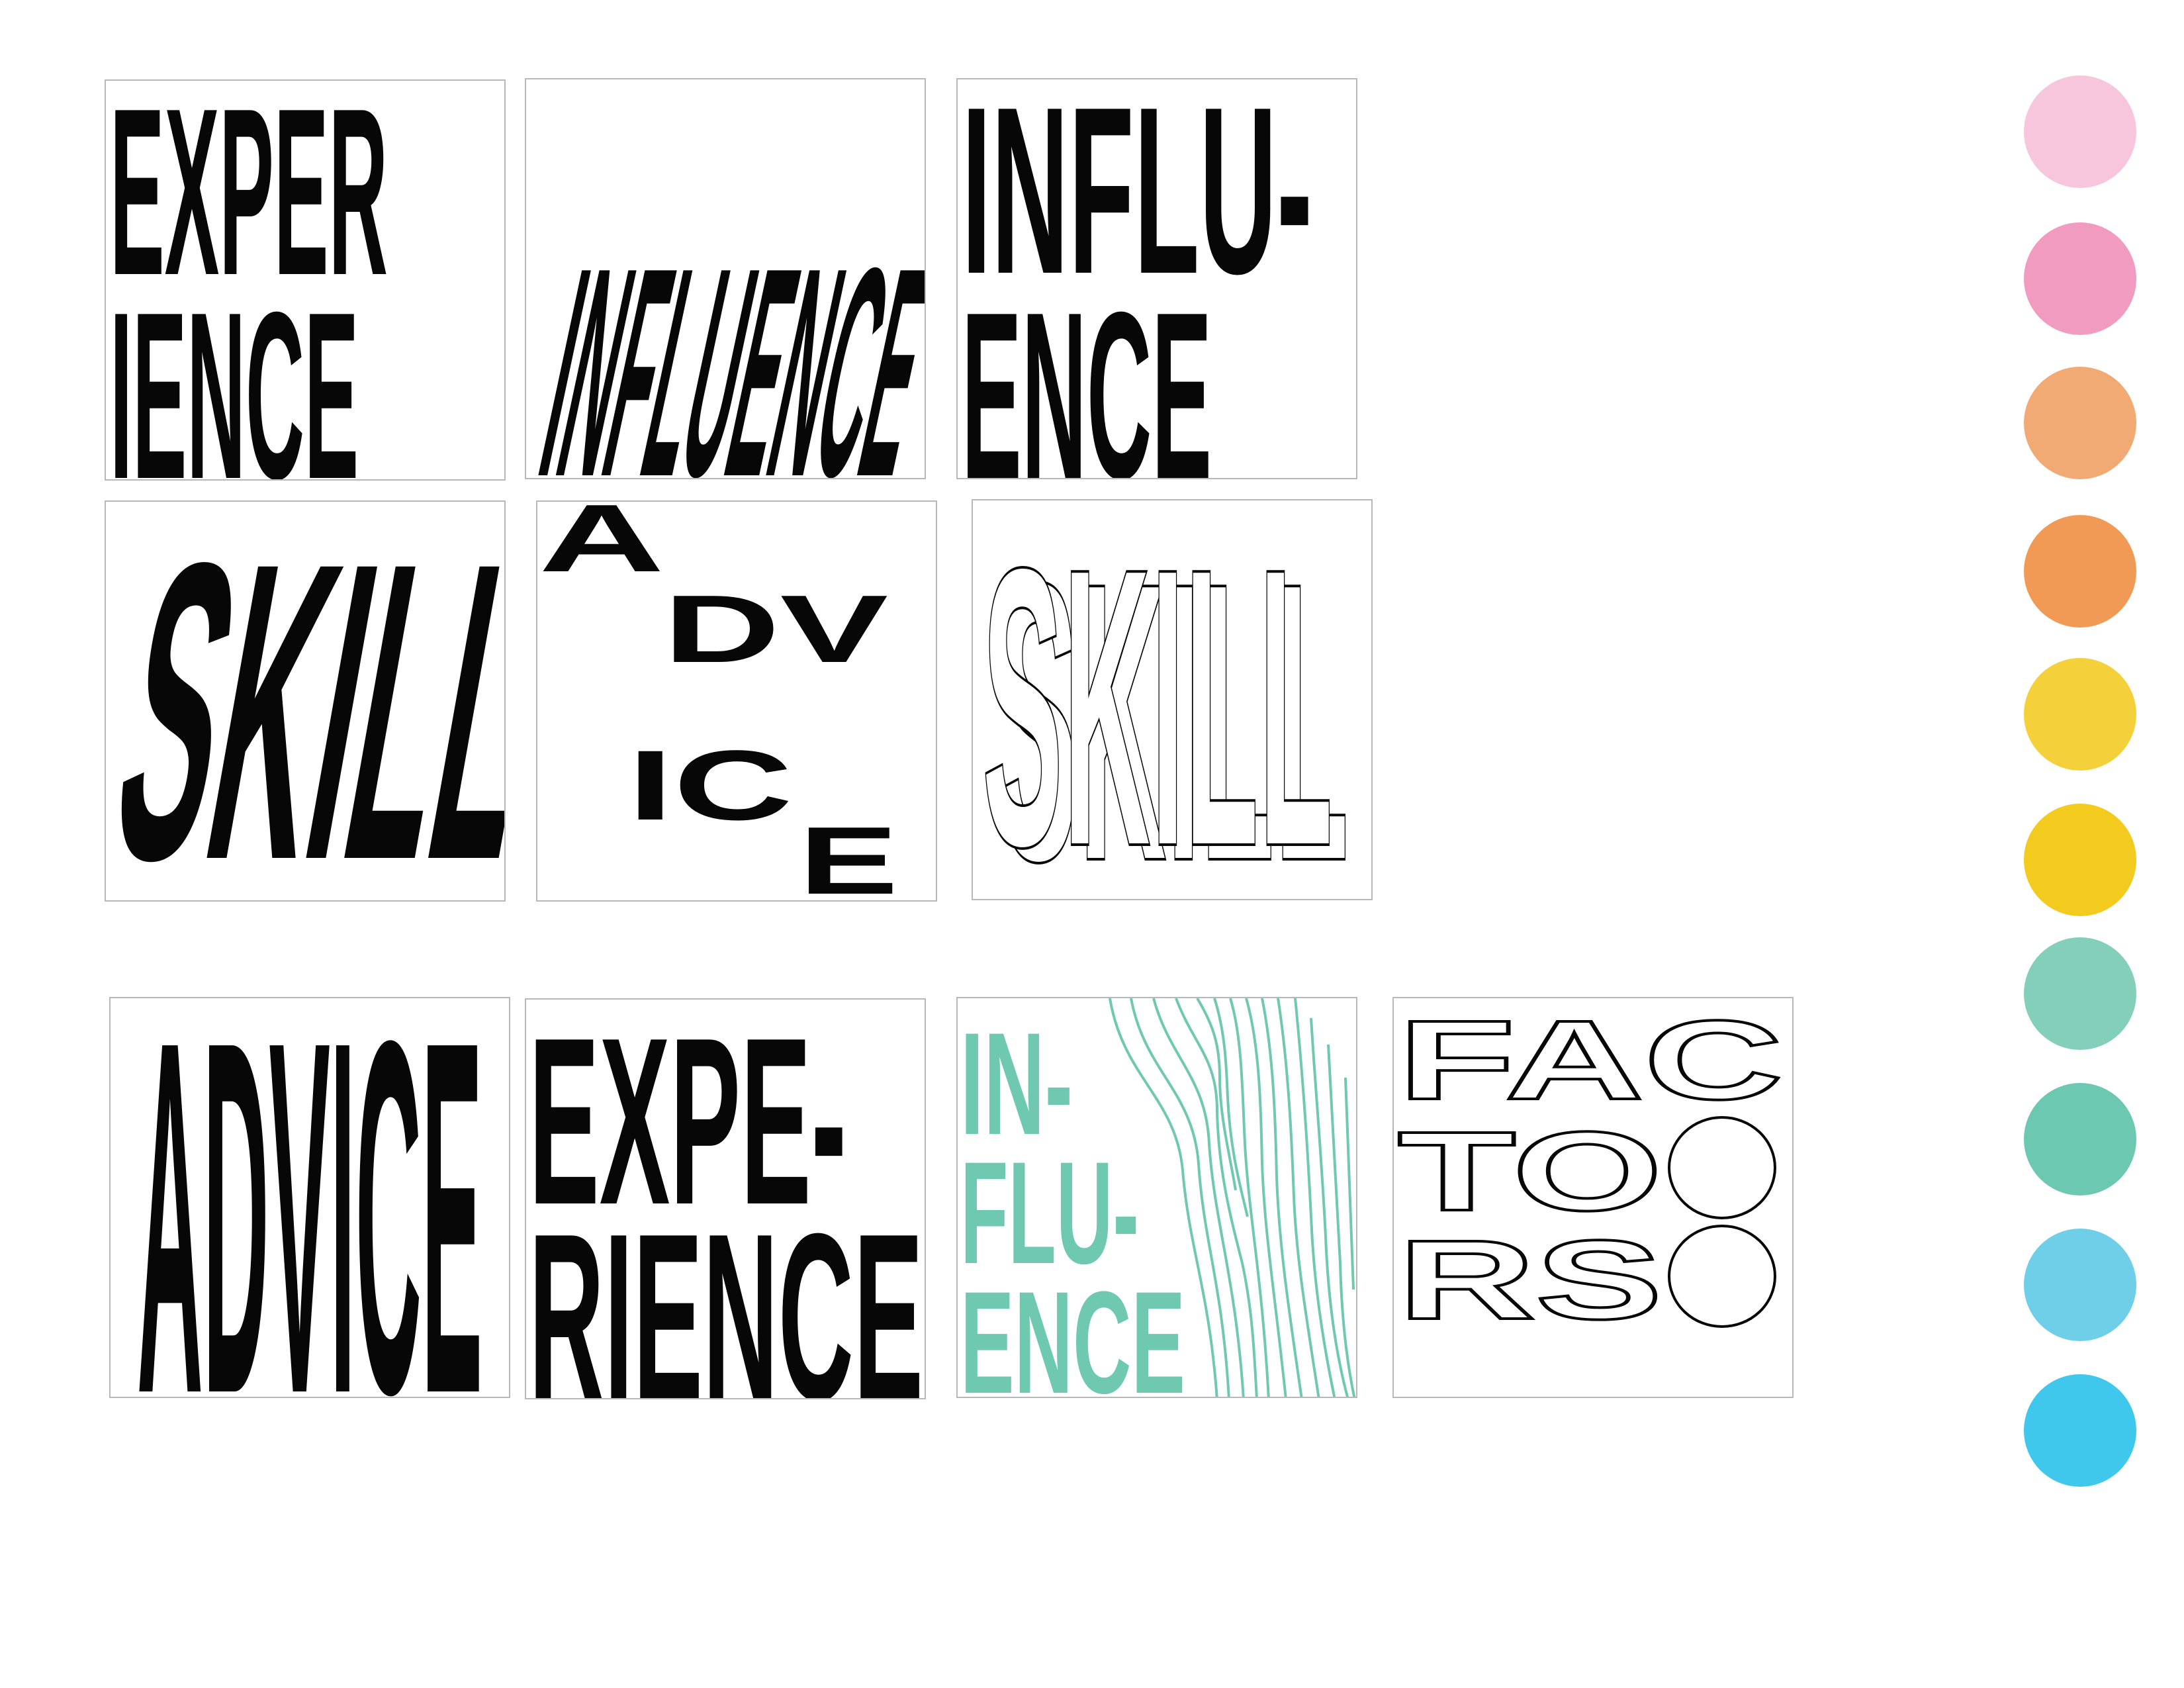  I want to click on tile-influence-contour: IN- FLU- ENCE, so click(1156, 1197).